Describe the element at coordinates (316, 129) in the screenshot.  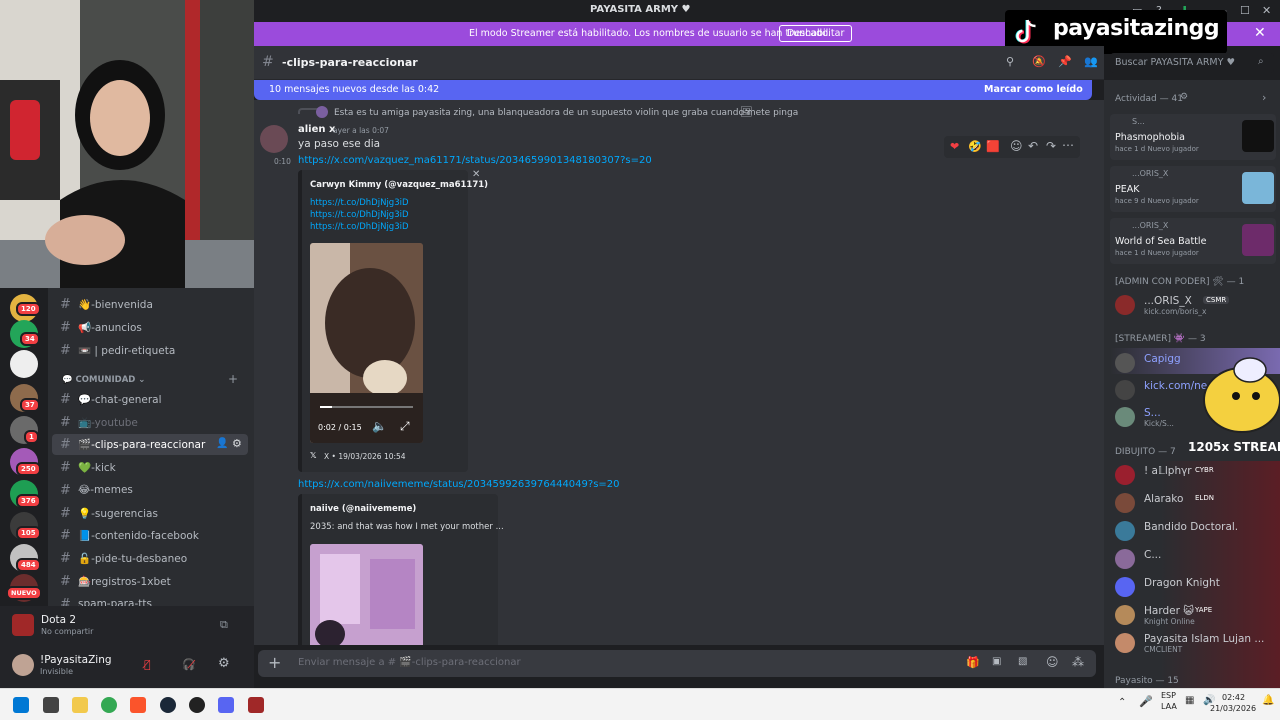
I see `message-author: alien x` at that location.